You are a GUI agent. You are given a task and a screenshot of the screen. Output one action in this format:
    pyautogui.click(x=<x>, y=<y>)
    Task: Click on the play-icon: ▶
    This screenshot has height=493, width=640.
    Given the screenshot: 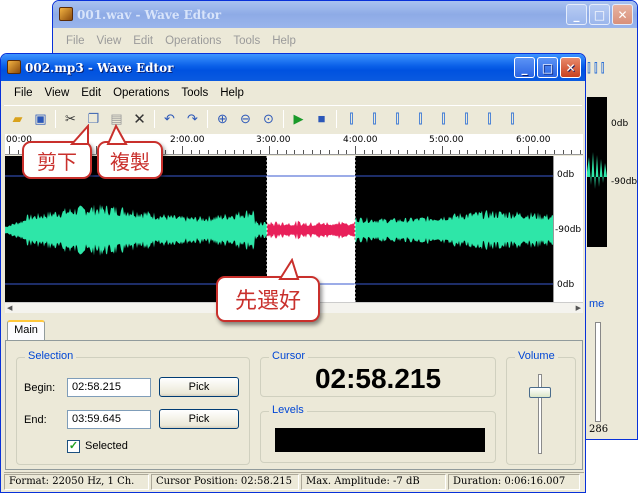 What is the action you would take?
    pyautogui.click(x=298, y=119)
    